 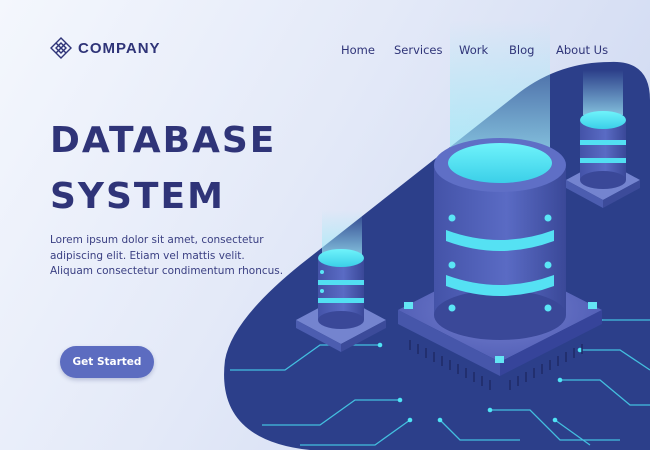 What do you see at coordinates (163, 169) in the screenshot?
I see `page-title: DATABASE SYSTEM` at bounding box center [163, 169].